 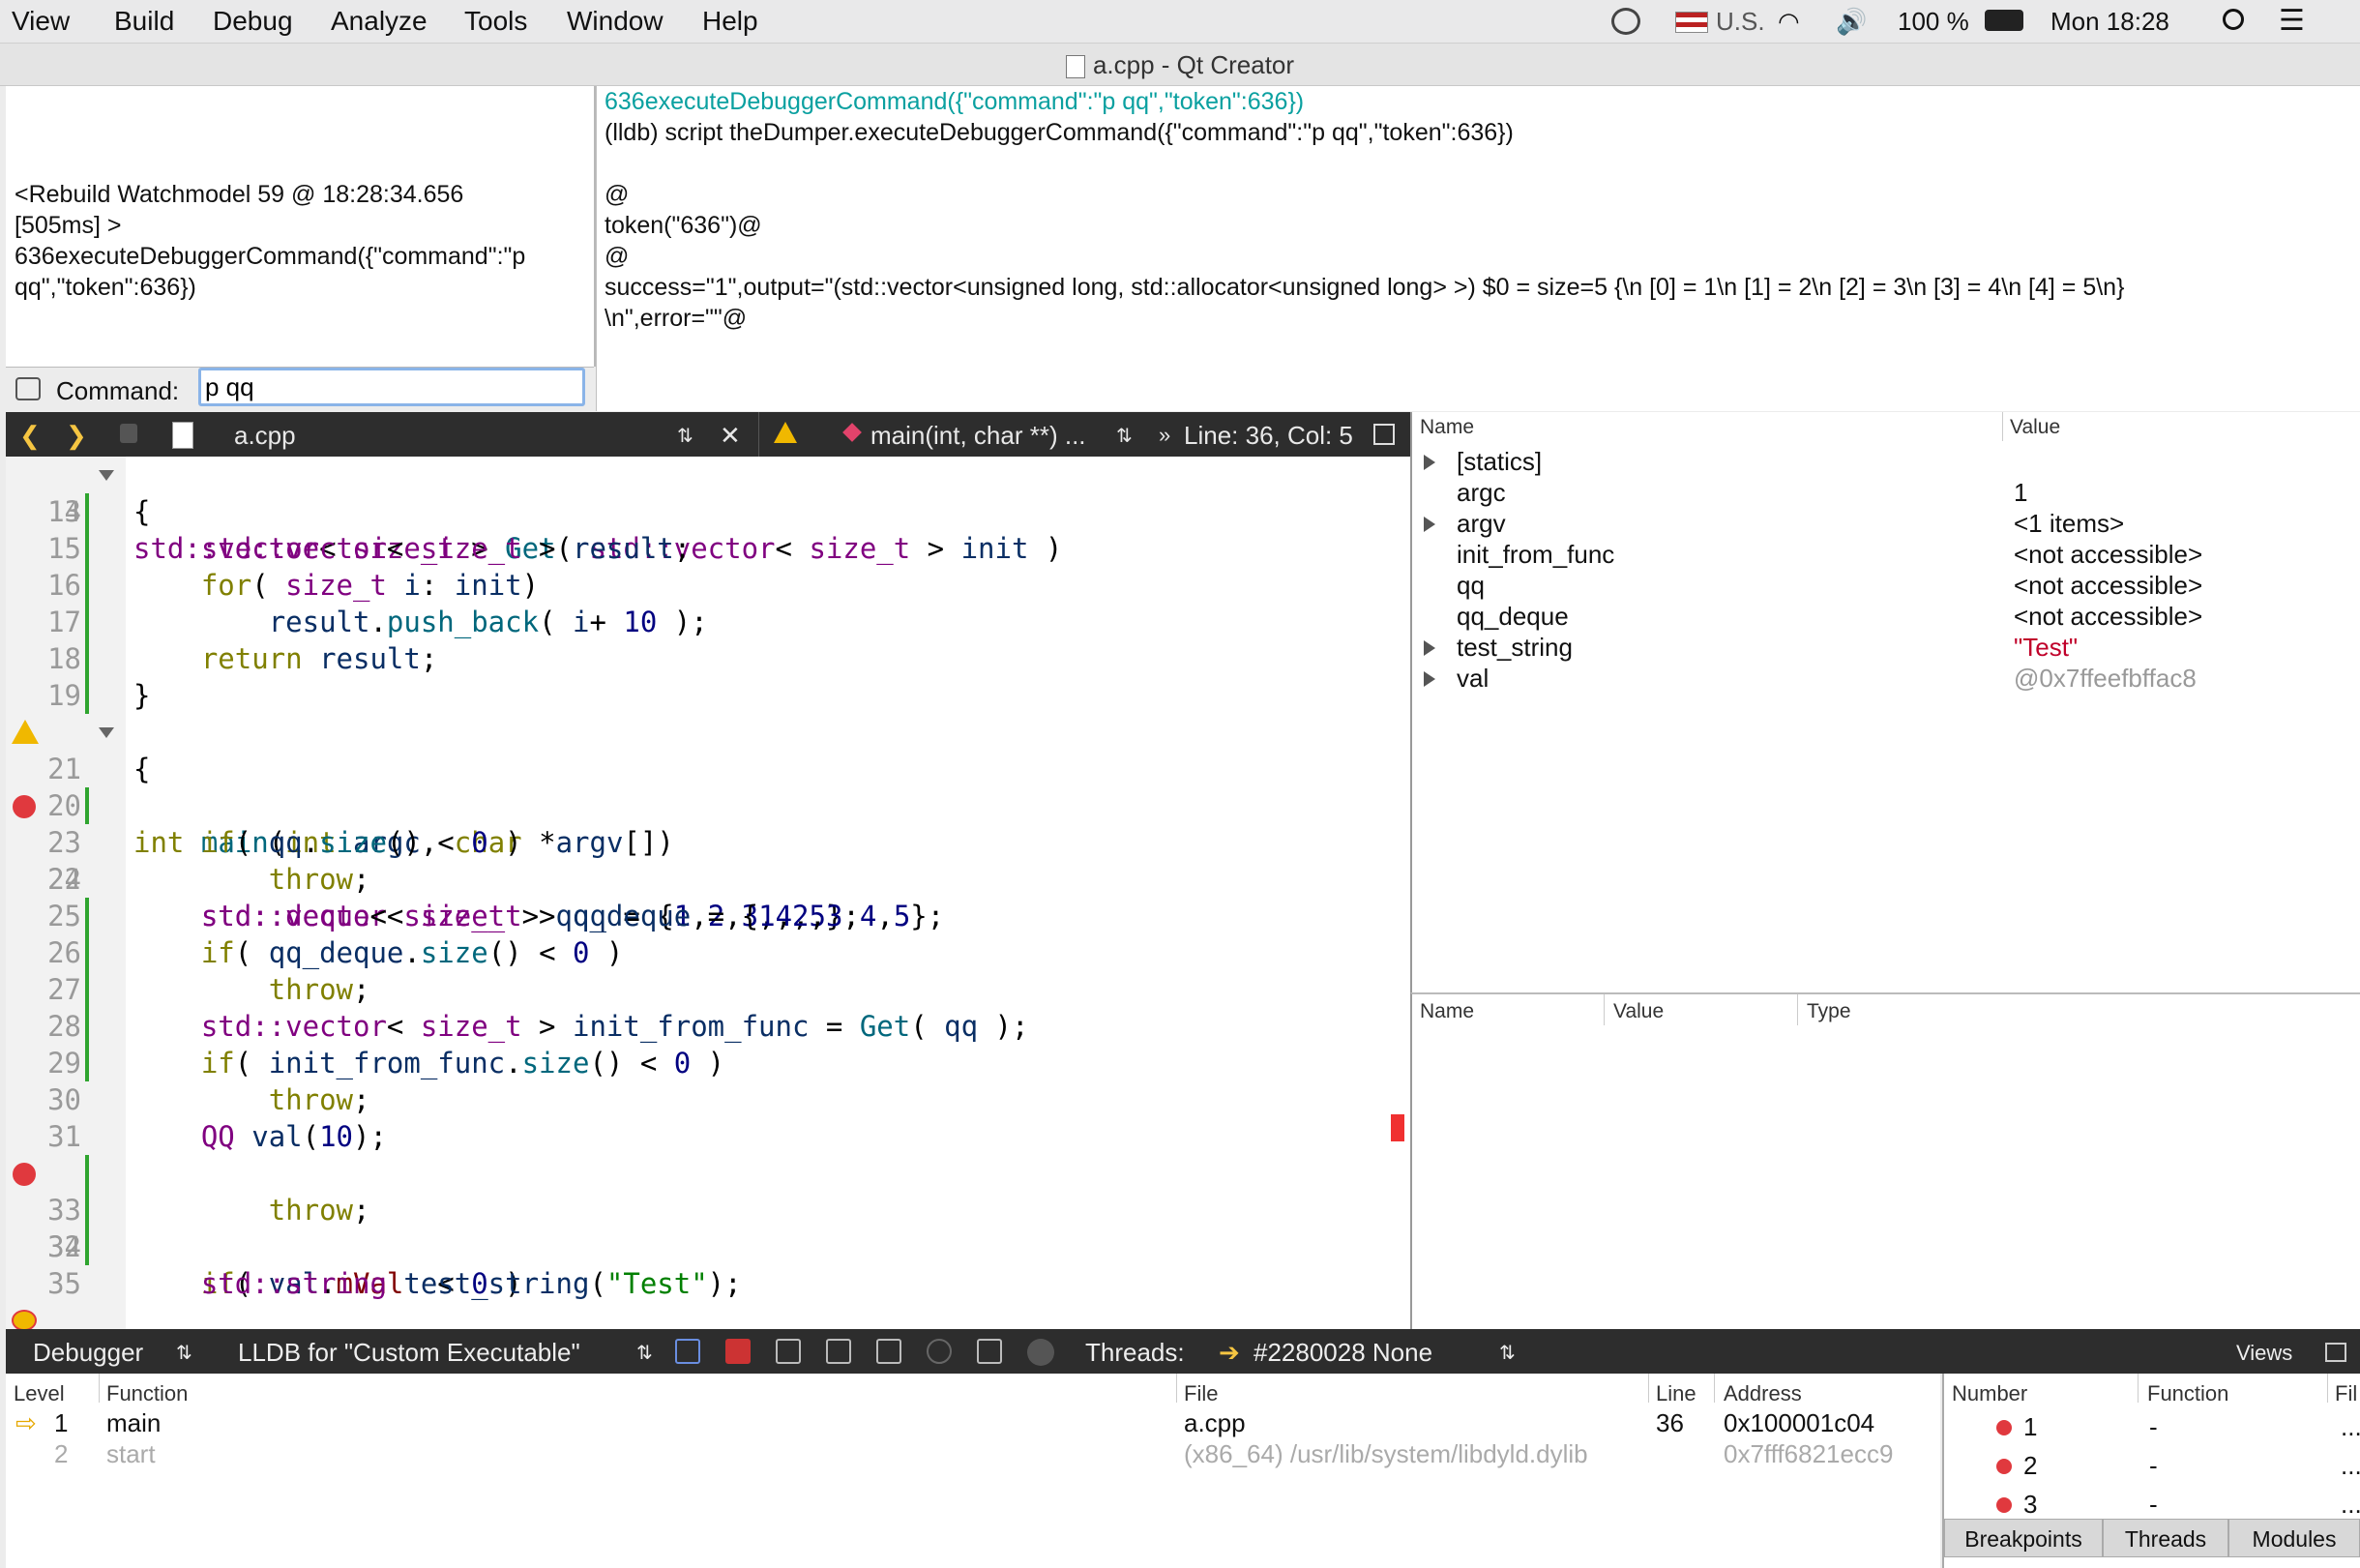 What do you see at coordinates (253, 21) in the screenshot?
I see `menu-debug: Debug` at bounding box center [253, 21].